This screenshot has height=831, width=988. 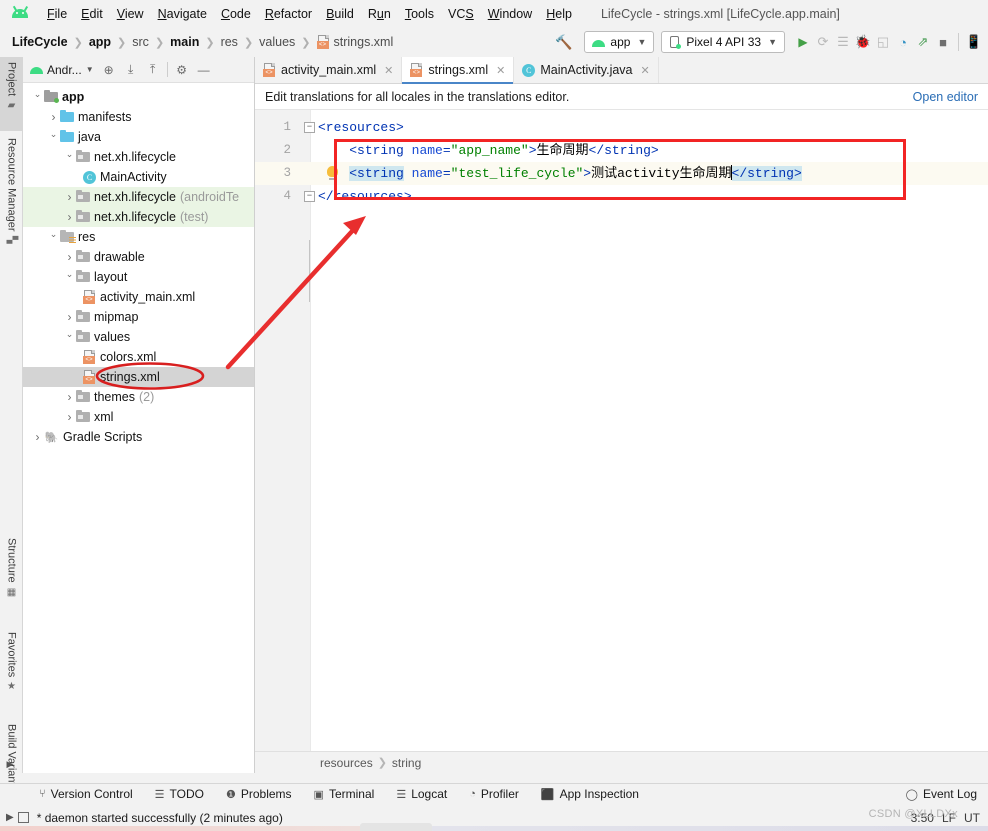 I want to click on settings-gear-icon: ⚙, so click(x=182, y=70).